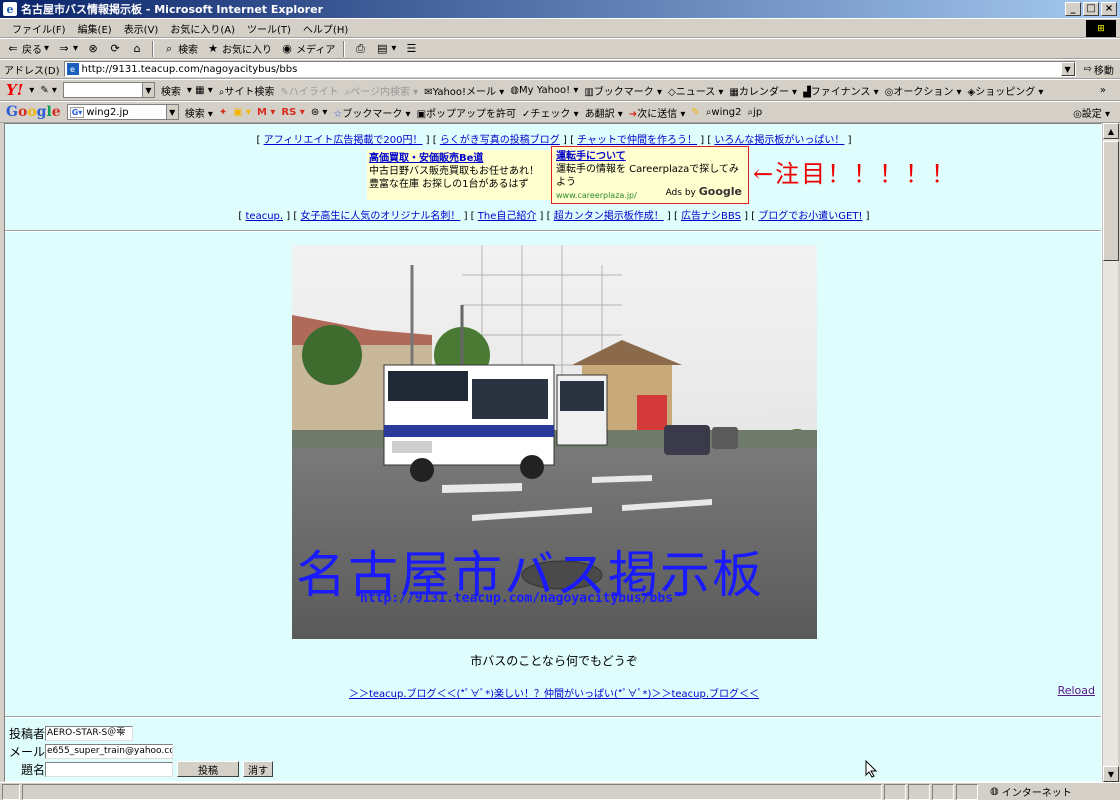 The image size is (1120, 800). What do you see at coordinates (343, 140) in the screenshot?
I see `top-link-affiliate: アフィリエイト広告掲載で200円！` at bounding box center [343, 140].